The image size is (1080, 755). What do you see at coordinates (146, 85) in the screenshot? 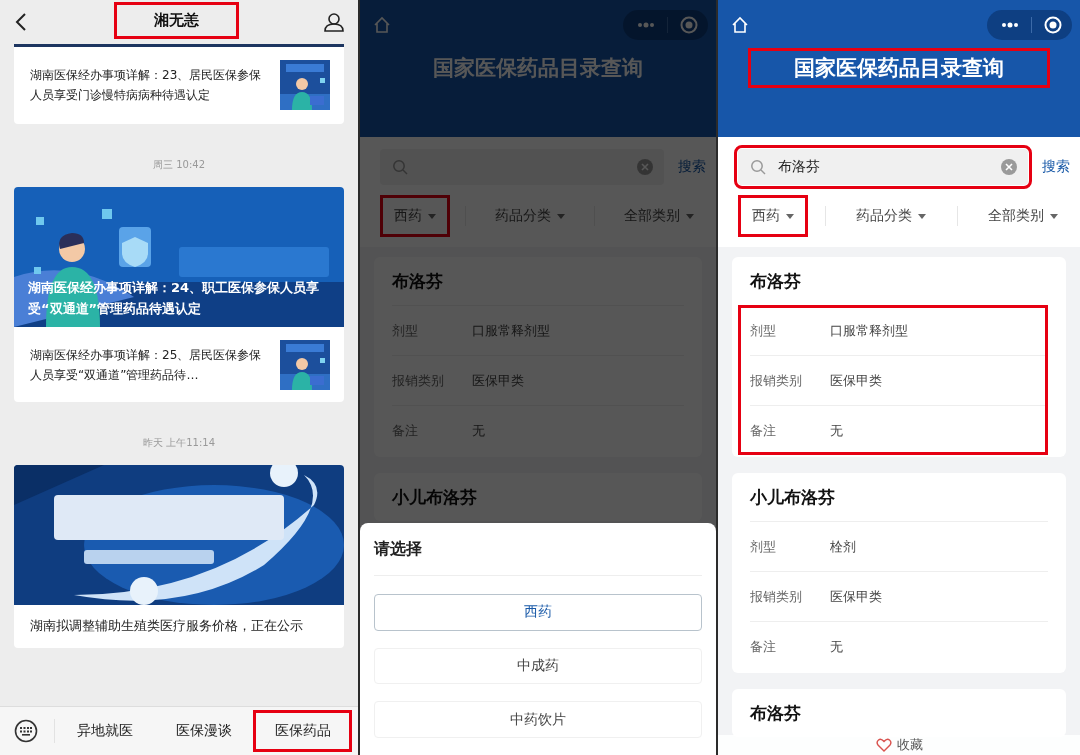
I see `article-title: 湖南医保经办事项详解：23、居民医保参保人员享受门诊慢特病病种待遇认定` at bounding box center [146, 85].